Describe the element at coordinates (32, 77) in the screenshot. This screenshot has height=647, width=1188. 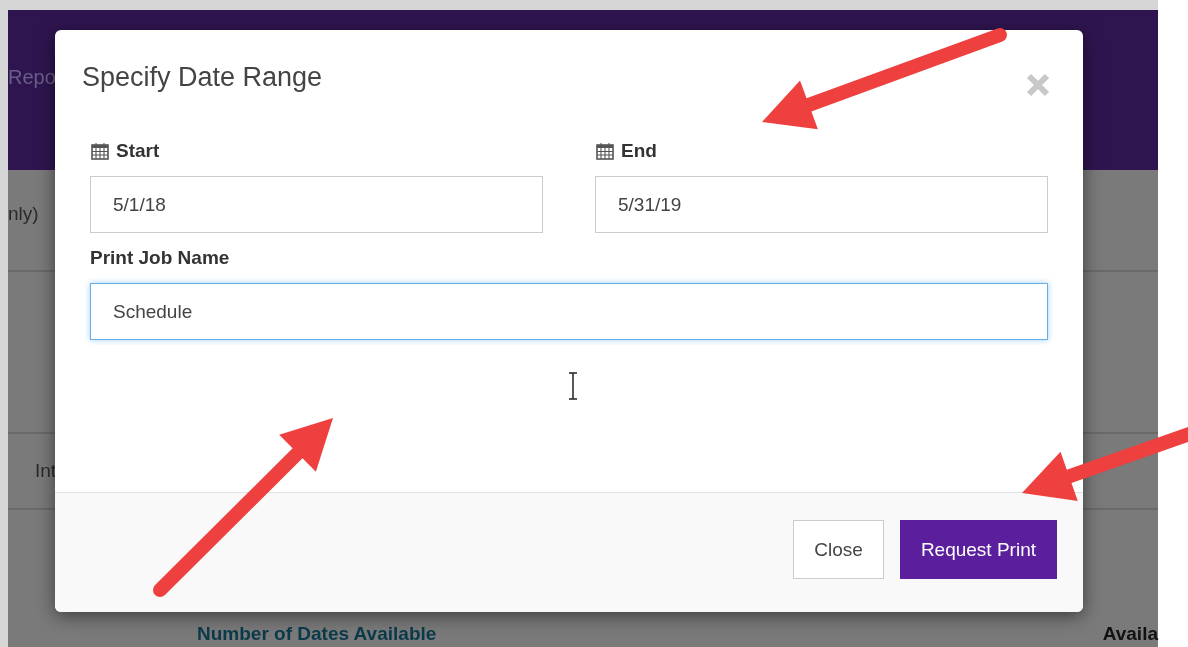
I see `header-text: Repo` at that location.